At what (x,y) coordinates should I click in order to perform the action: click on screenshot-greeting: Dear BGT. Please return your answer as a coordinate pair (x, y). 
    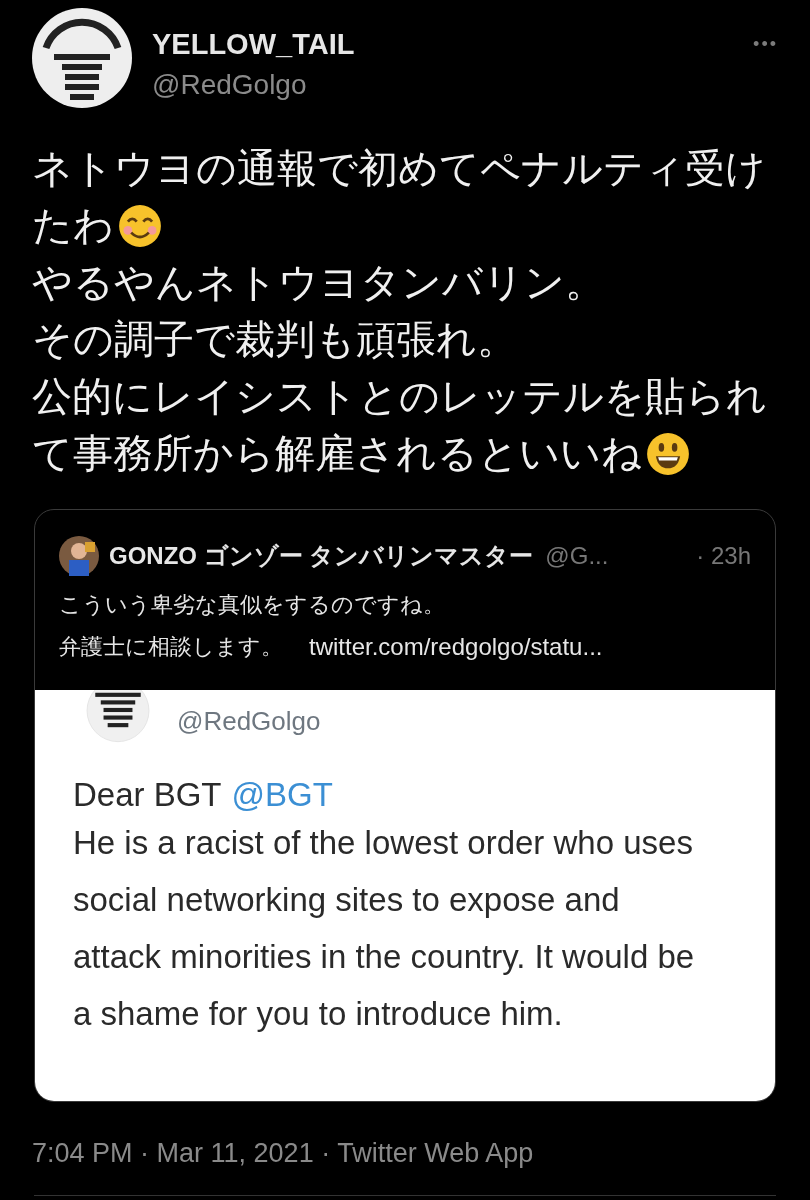
    Looking at the image, I should click on (147, 795).